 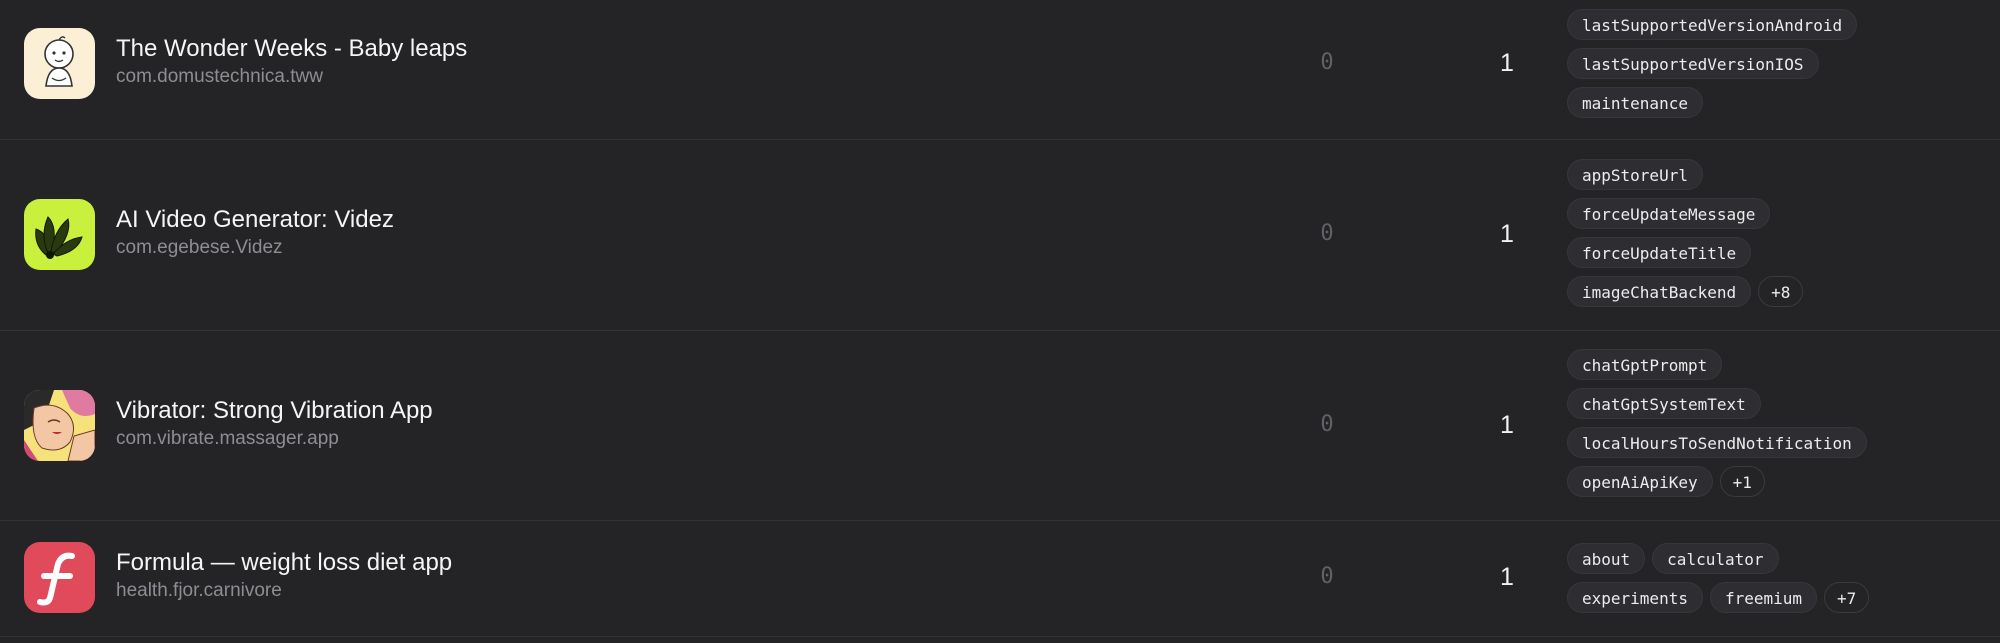 What do you see at coordinates (227, 438) in the screenshot?
I see `app-bundle-id: com.vibrate.massager.app` at bounding box center [227, 438].